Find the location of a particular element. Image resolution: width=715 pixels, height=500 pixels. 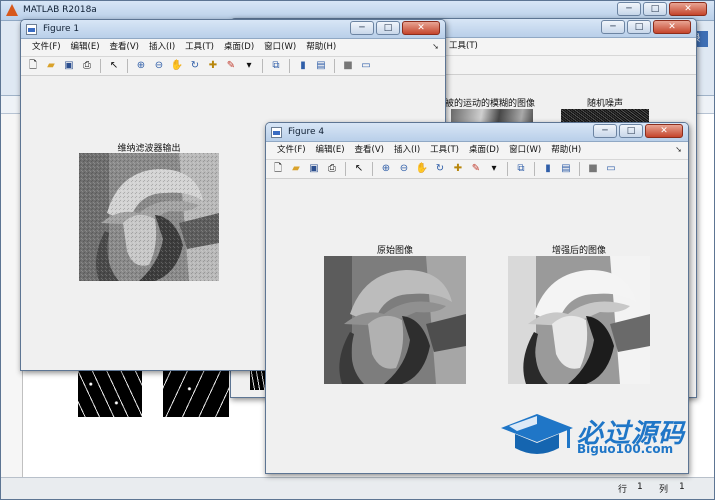

watermark-url: Biguo100.com is located at coordinates (625, 449).